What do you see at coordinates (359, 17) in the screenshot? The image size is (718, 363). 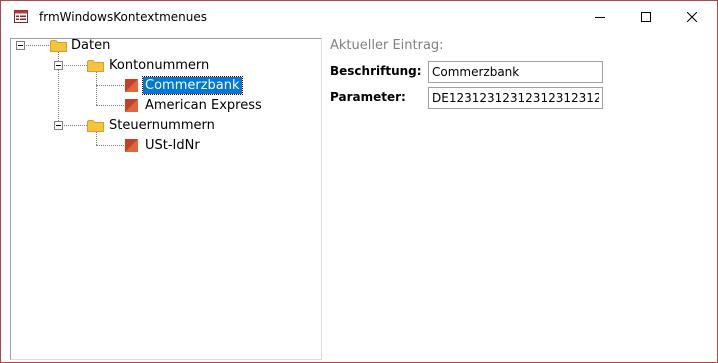 I see `title-bar: frmWindowsKontextmenues` at bounding box center [359, 17].